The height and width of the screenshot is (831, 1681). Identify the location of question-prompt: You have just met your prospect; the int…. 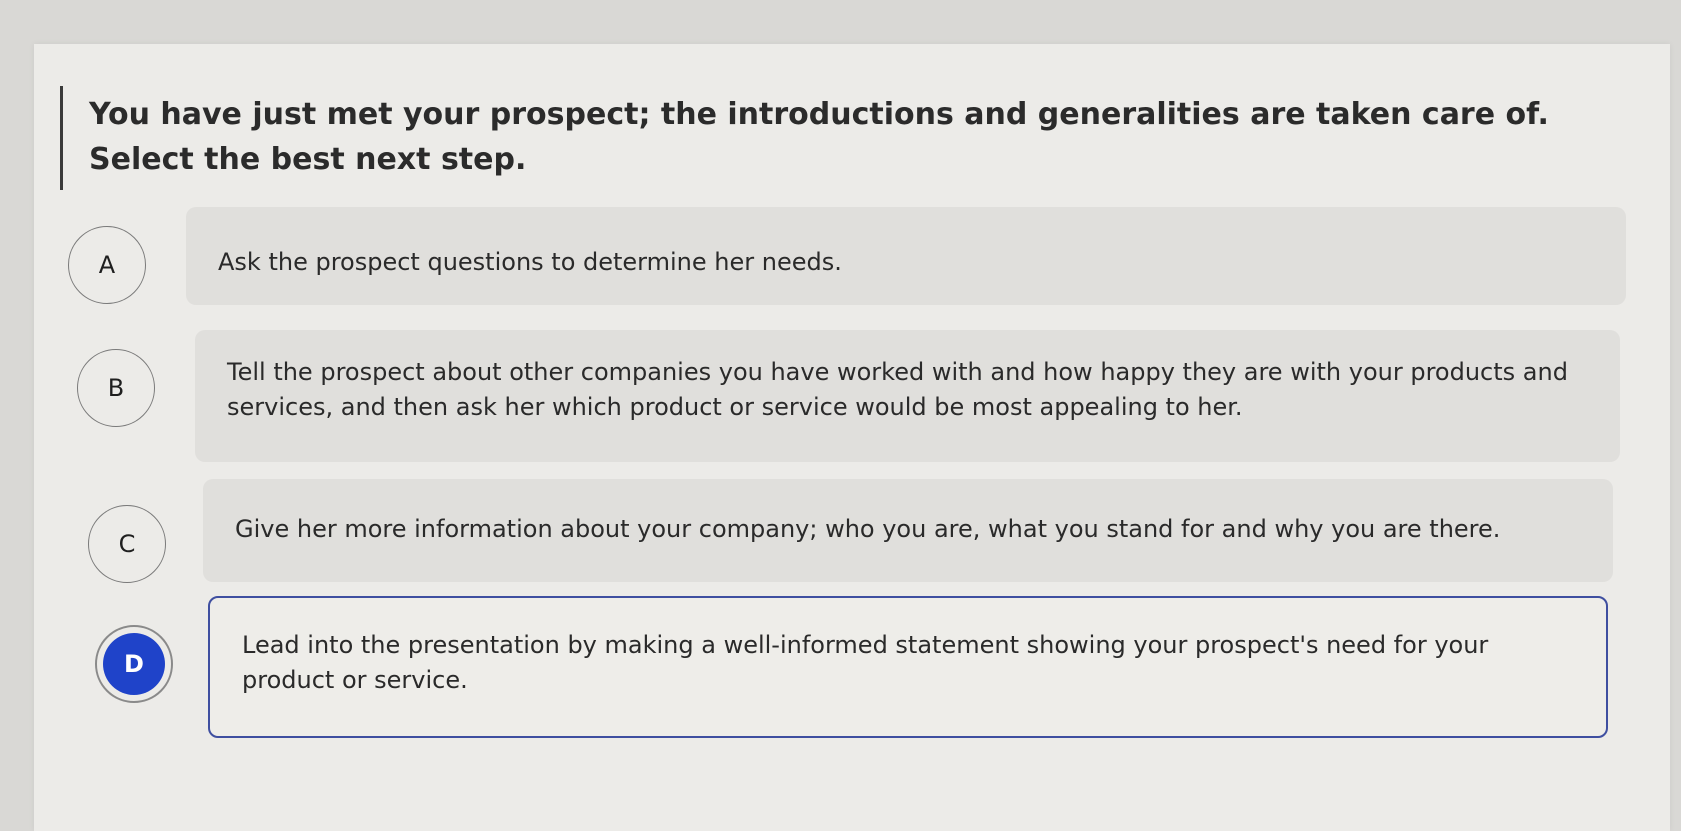
(854, 138).